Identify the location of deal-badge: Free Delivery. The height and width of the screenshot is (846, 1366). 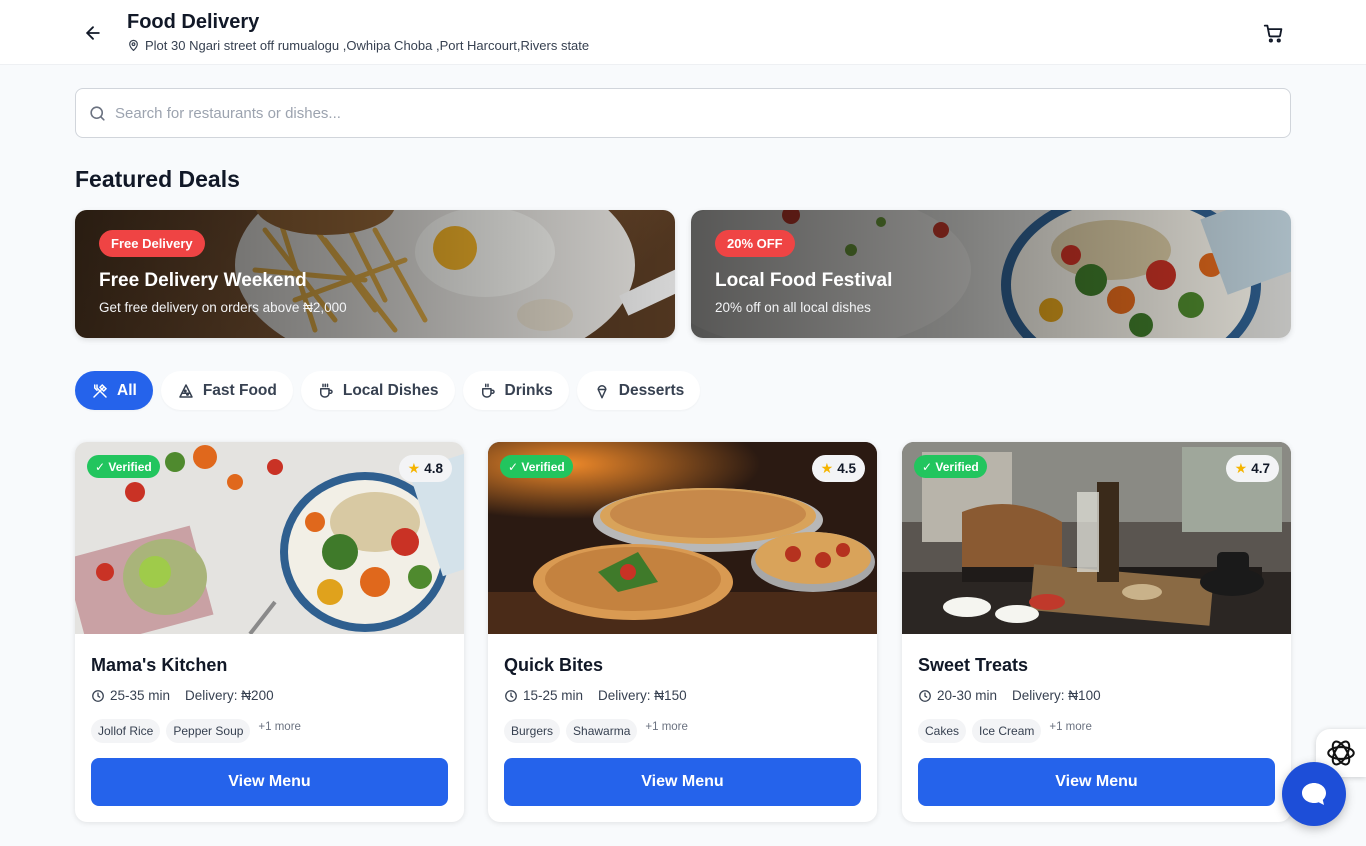
(152, 243).